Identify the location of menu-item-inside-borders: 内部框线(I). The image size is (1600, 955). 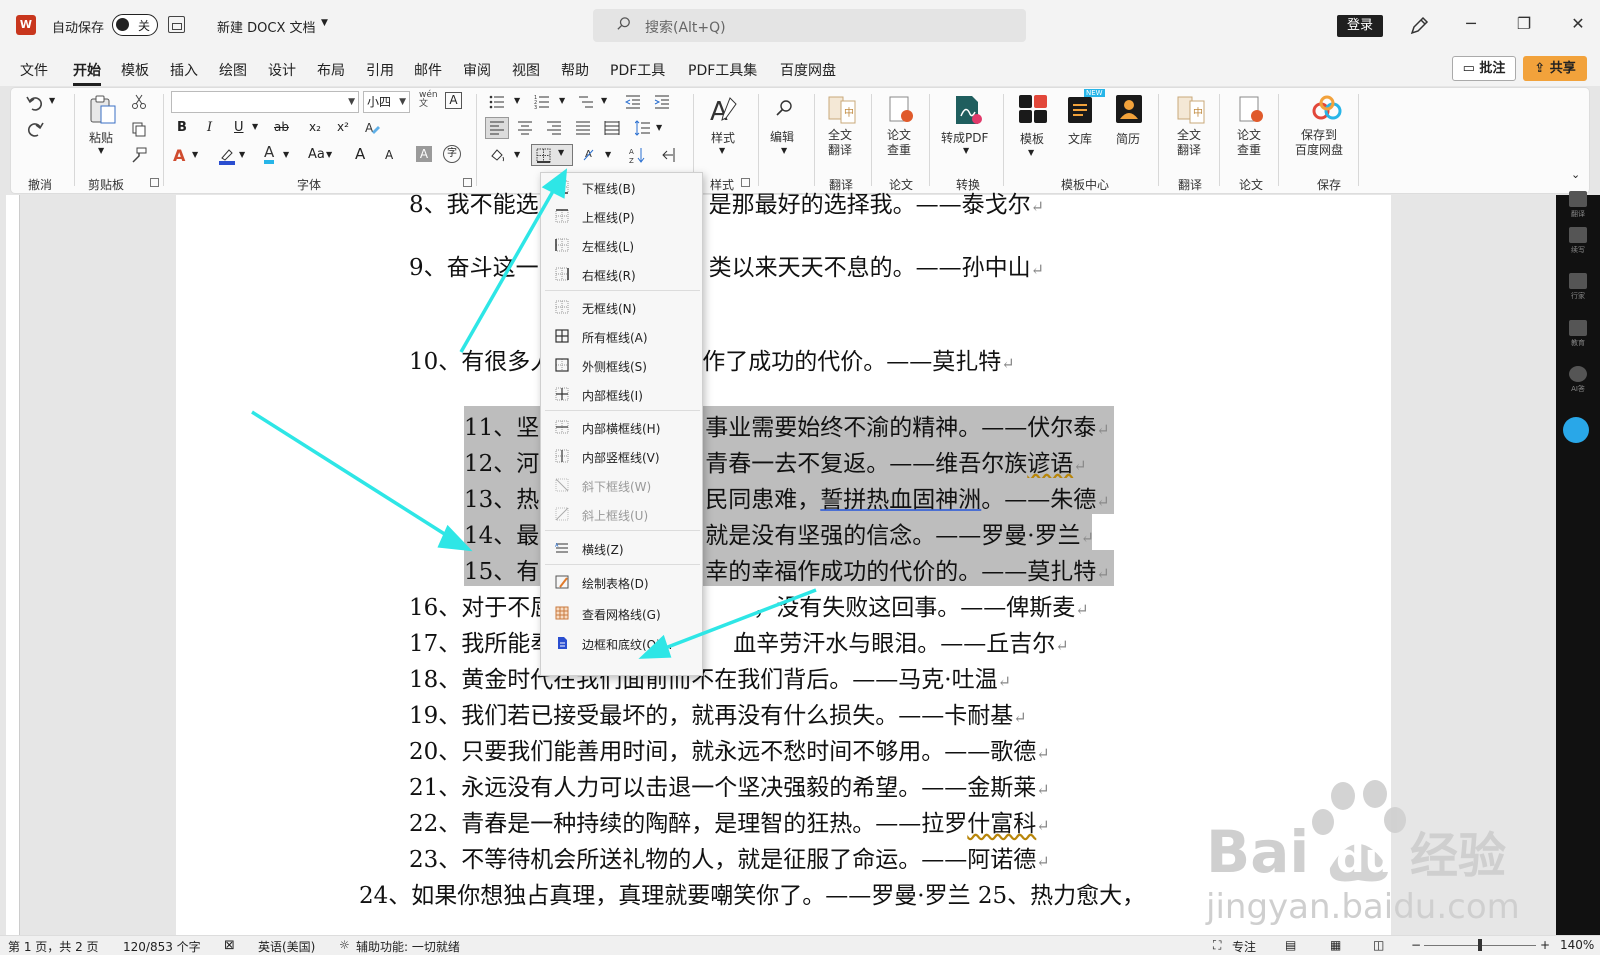
(621, 394).